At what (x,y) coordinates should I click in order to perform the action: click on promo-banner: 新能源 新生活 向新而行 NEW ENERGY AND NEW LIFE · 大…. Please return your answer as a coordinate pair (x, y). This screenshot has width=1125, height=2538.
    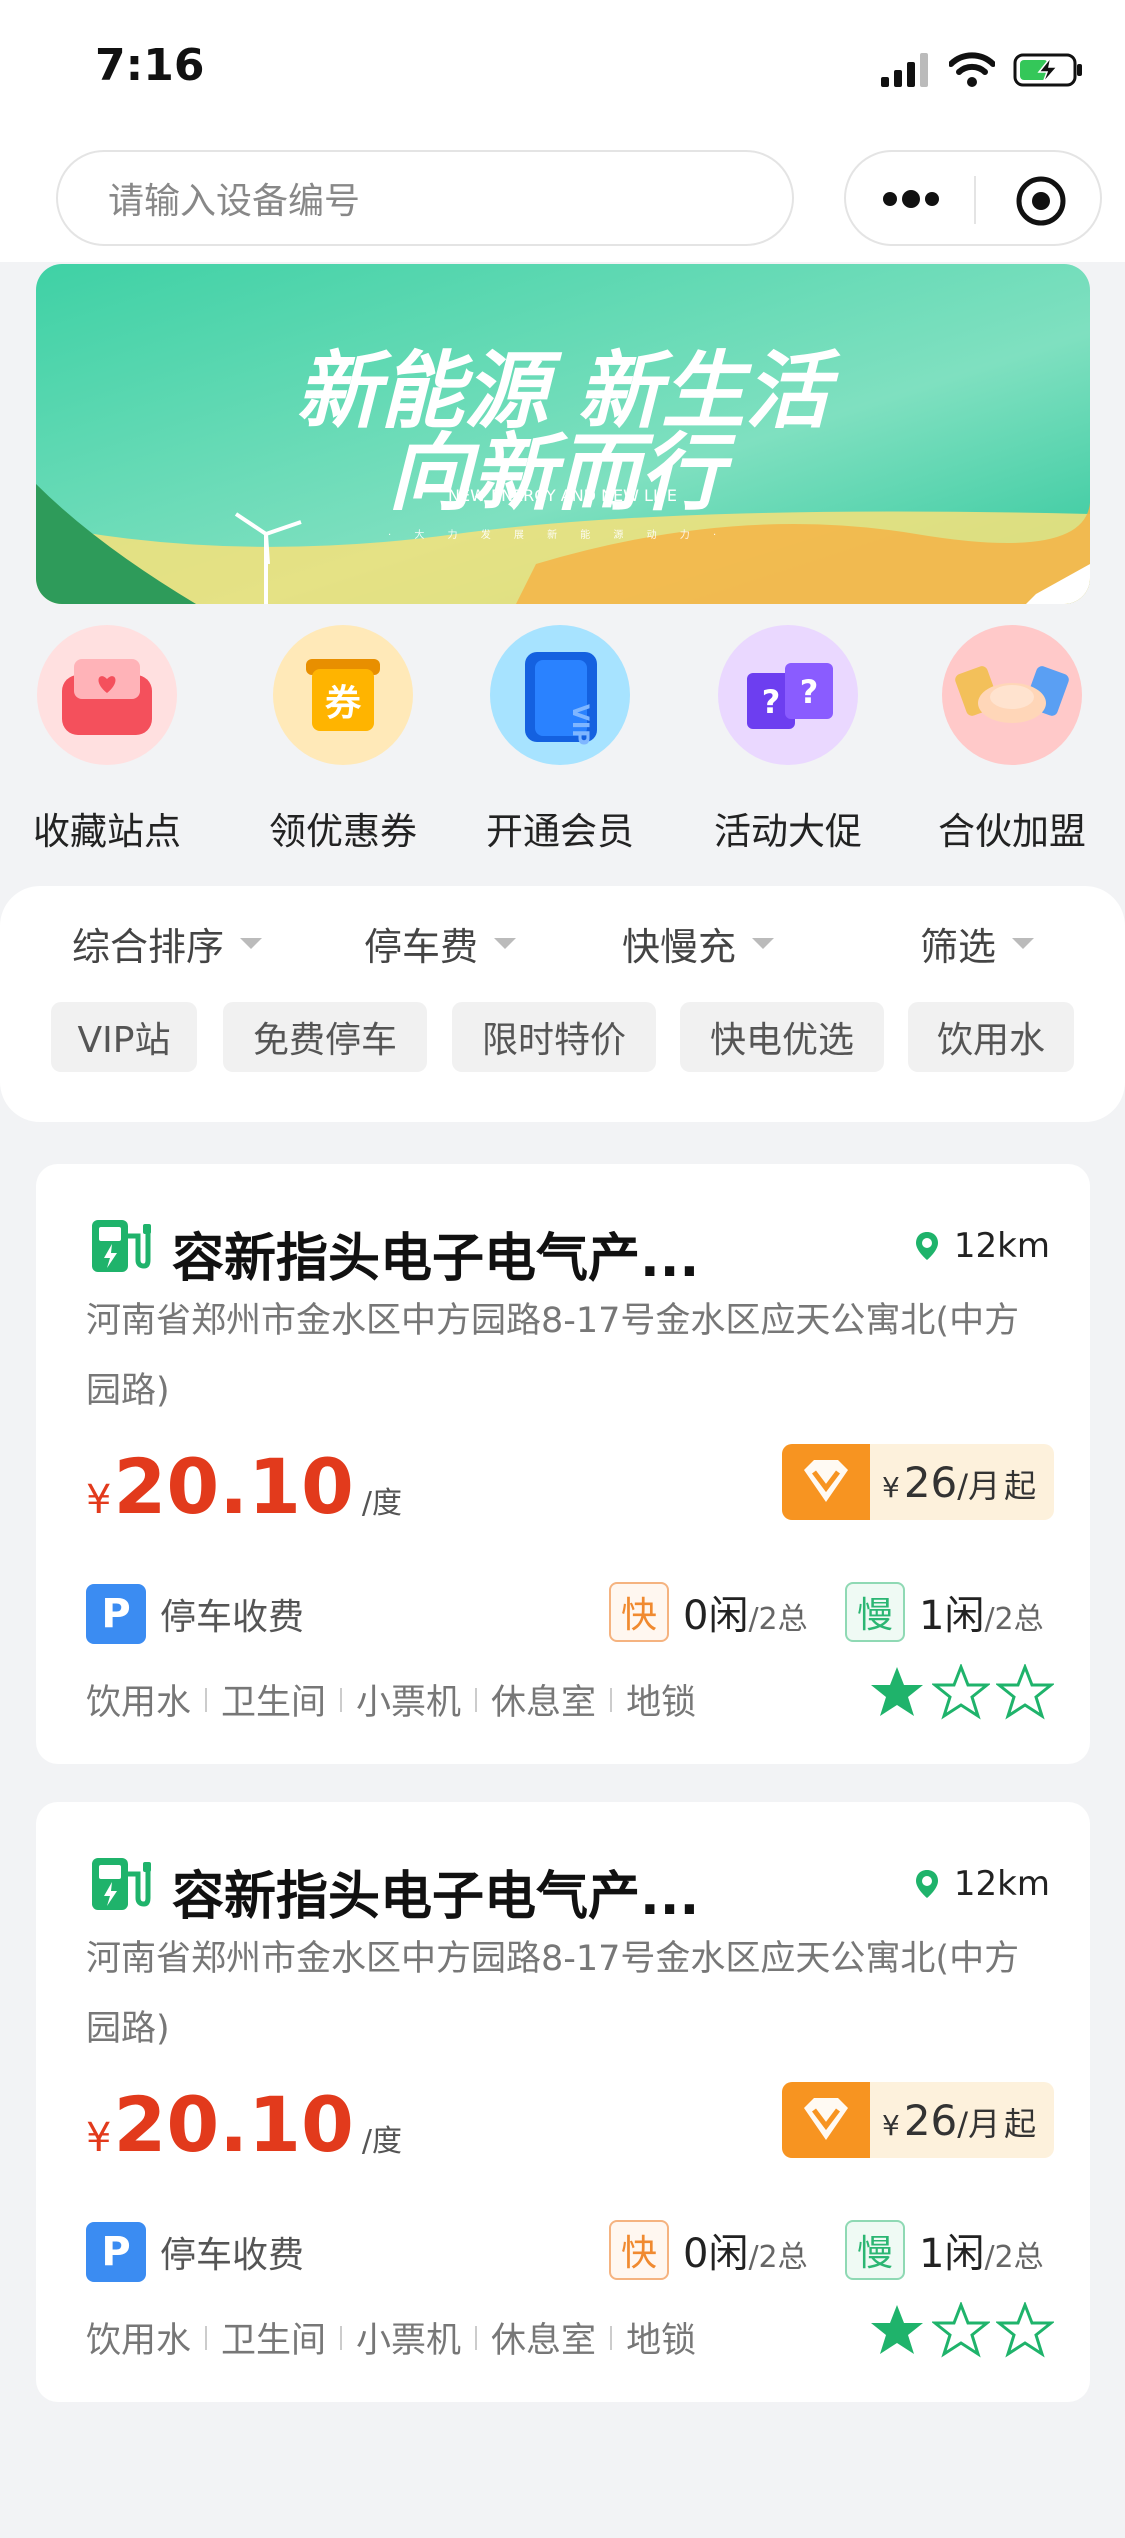
    Looking at the image, I should click on (563, 434).